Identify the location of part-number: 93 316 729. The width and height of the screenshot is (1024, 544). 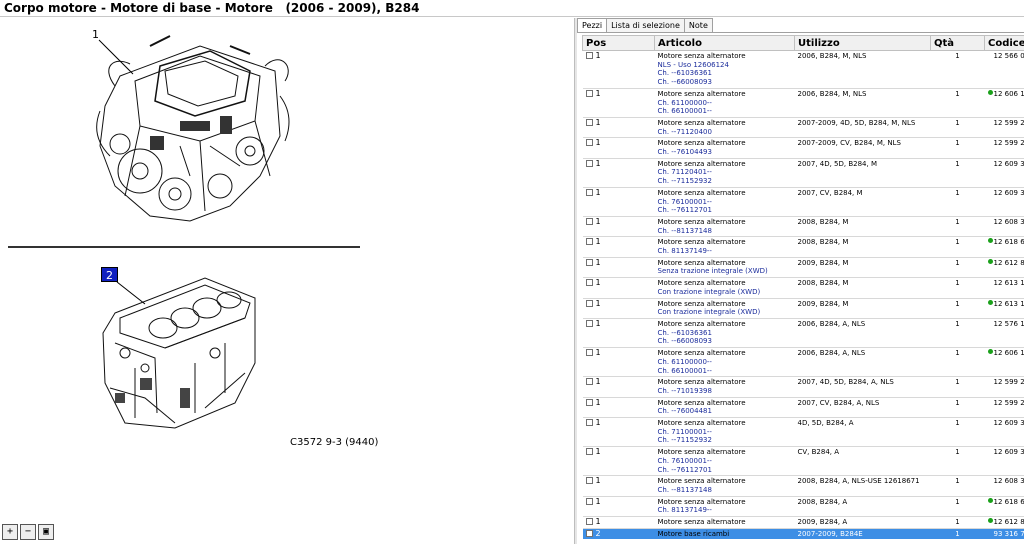
(1009, 534).